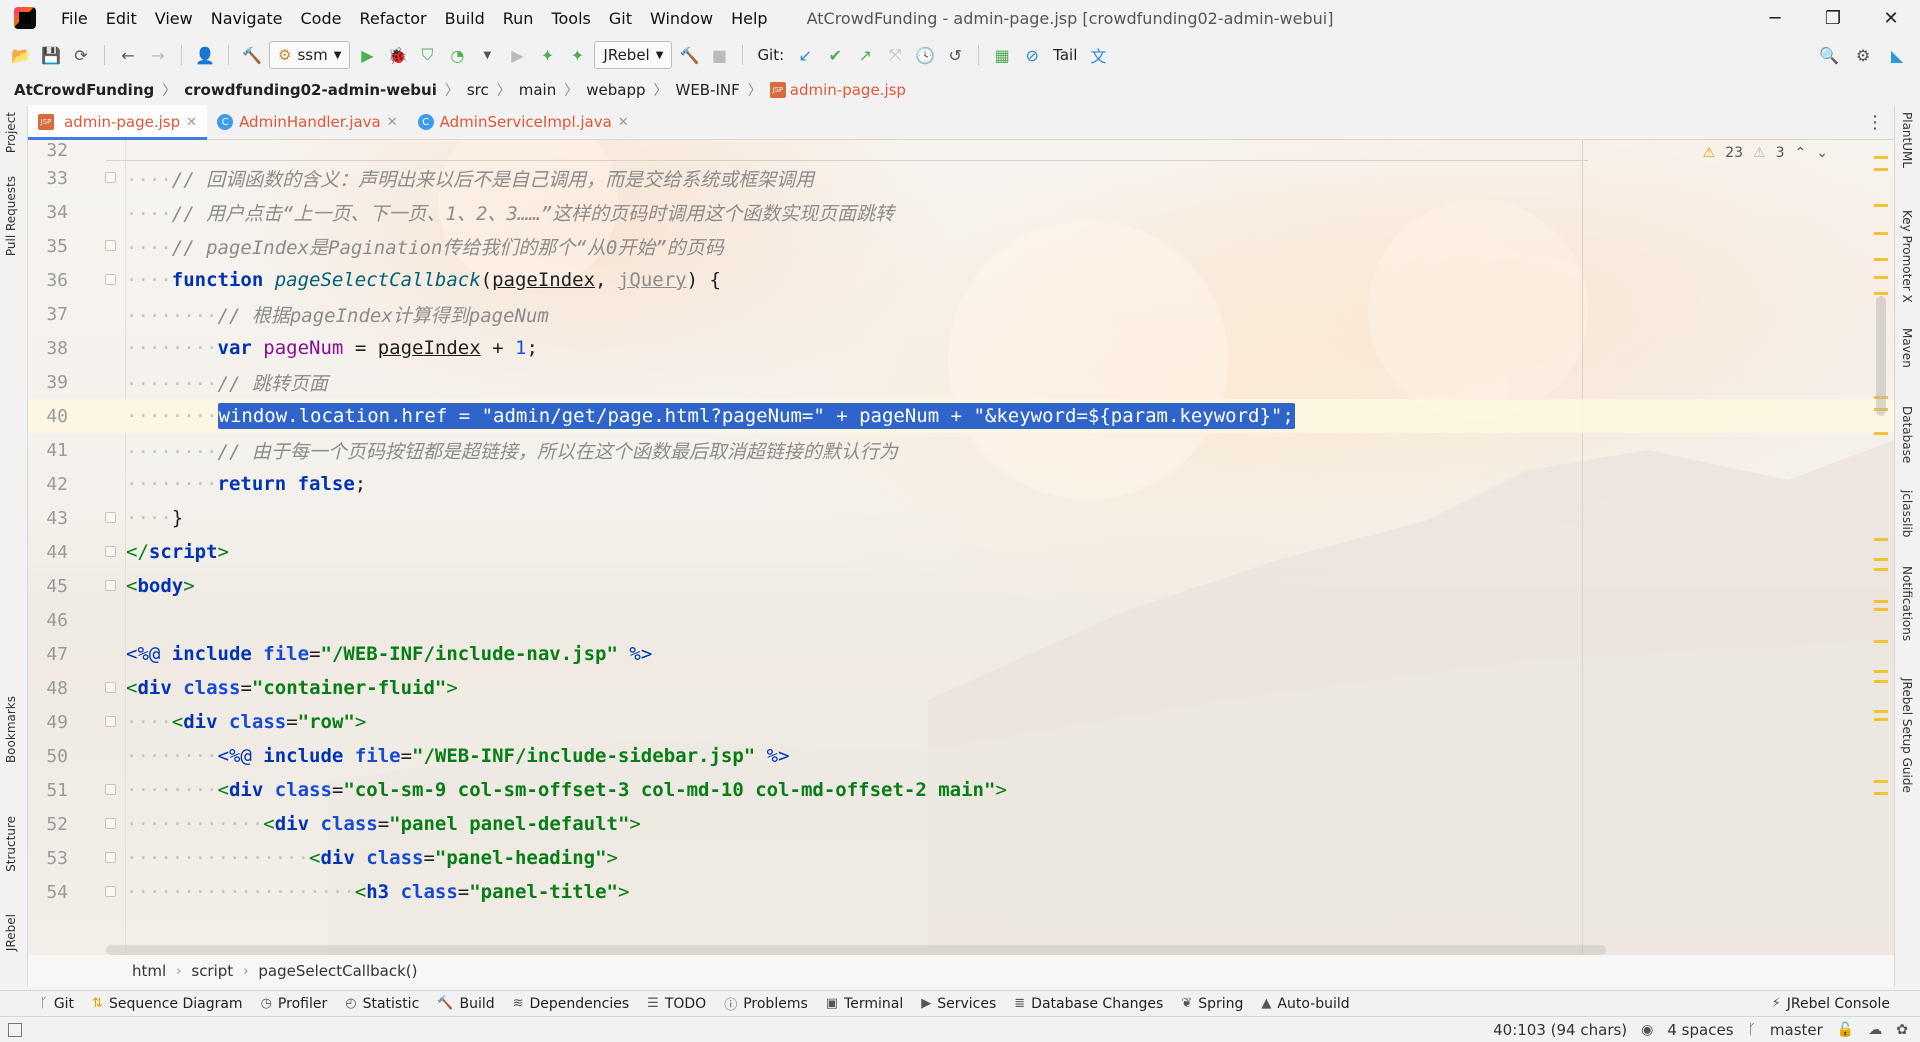  What do you see at coordinates (676, 1004) in the screenshot?
I see `todo-tool-button: ☰ TODO` at bounding box center [676, 1004].